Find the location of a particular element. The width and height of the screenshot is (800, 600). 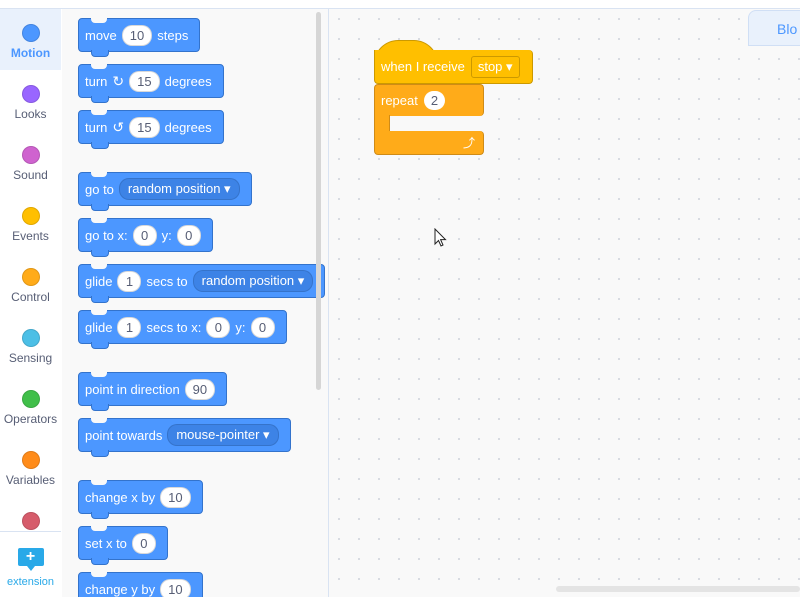

control-category-dot-icon is located at coordinates (30, 277).